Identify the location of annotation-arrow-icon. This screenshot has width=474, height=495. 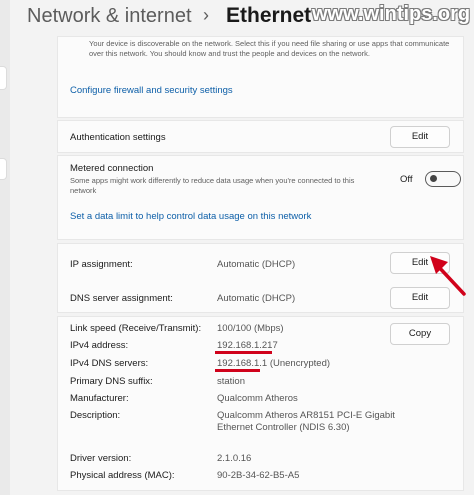
(448, 276).